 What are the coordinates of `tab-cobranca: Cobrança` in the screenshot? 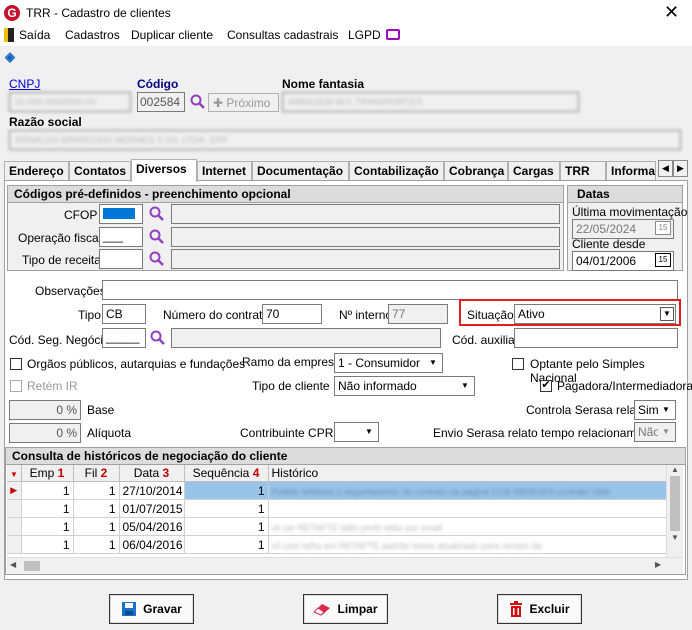 It's located at (476, 171).